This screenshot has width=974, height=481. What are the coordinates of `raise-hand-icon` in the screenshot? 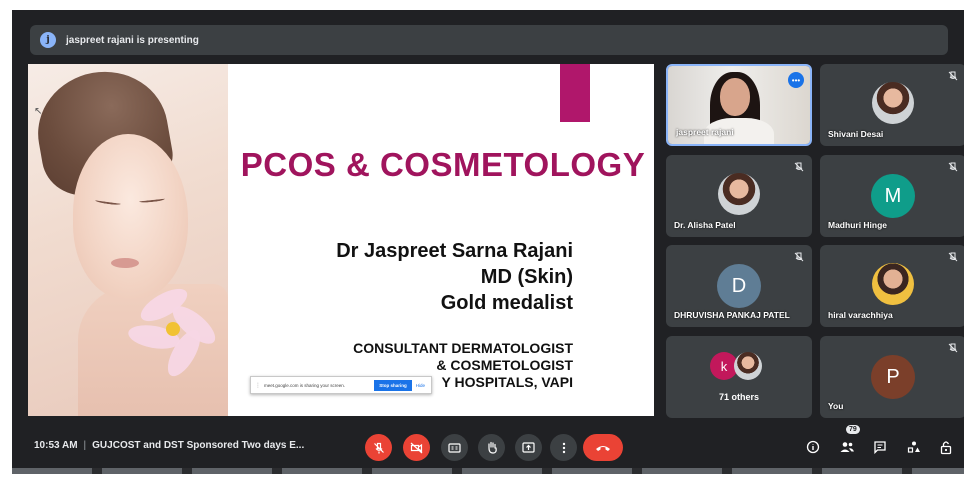 It's located at (492, 447).